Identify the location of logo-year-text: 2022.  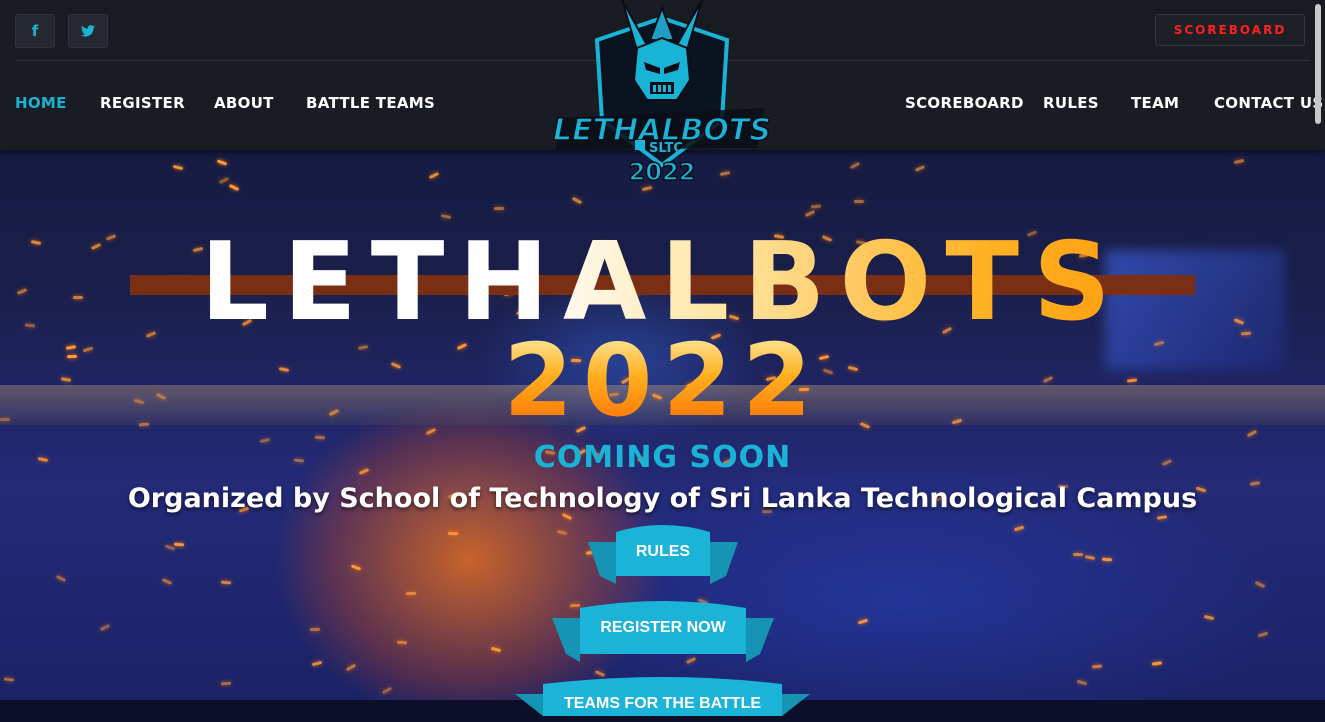
(662, 172).